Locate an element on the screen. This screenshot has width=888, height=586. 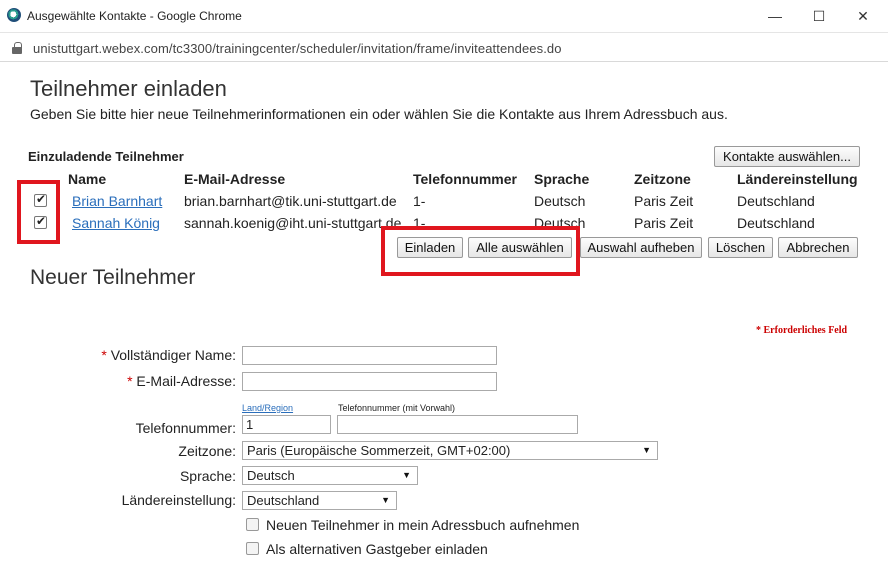
column-header-language: Sprache is located at coordinates (562, 179).